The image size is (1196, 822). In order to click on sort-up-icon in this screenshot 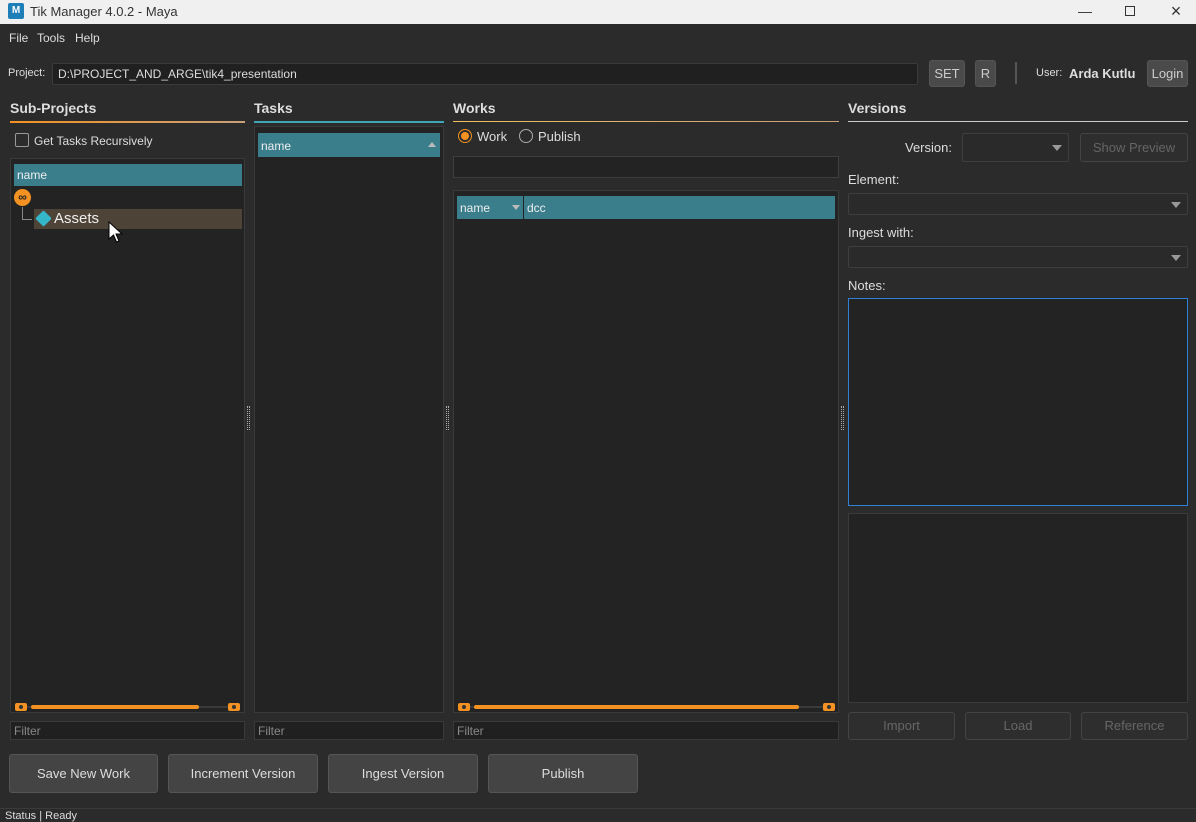, I will do `click(432, 144)`.